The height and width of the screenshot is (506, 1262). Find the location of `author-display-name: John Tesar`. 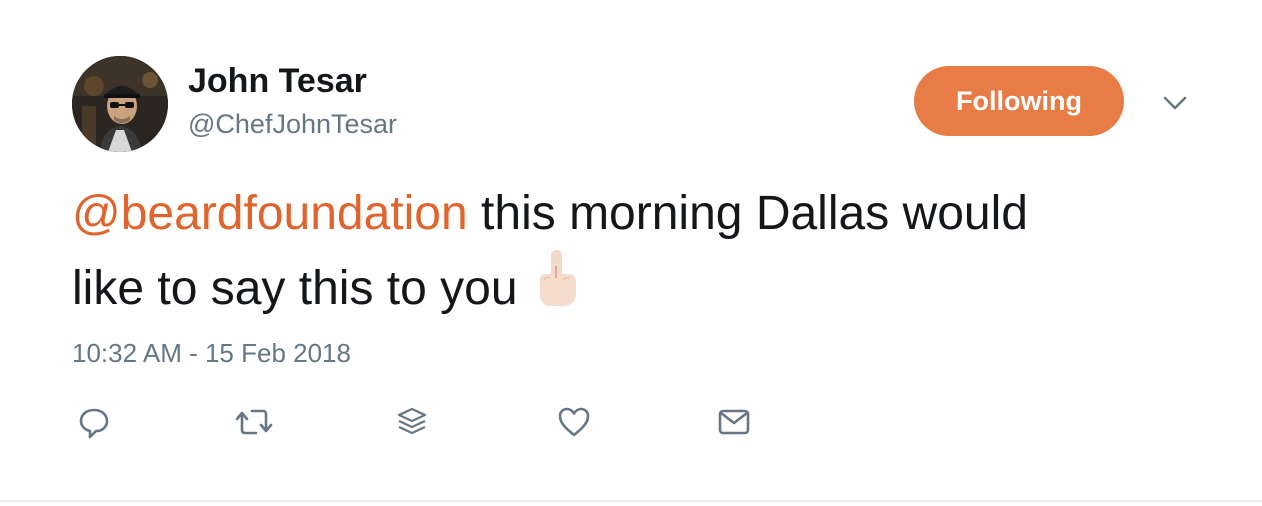

author-display-name: John Tesar is located at coordinates (277, 81).